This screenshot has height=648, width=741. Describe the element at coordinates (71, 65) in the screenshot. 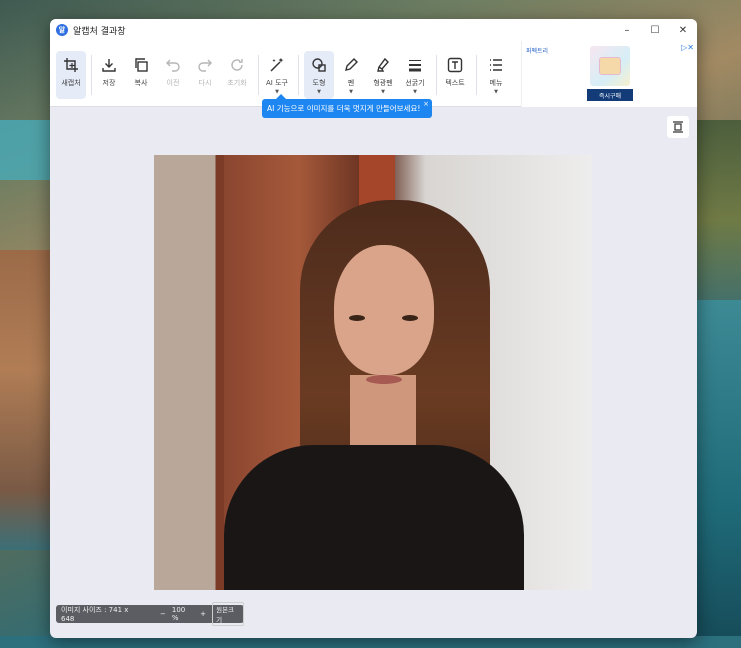

I see `crop-icon` at that location.